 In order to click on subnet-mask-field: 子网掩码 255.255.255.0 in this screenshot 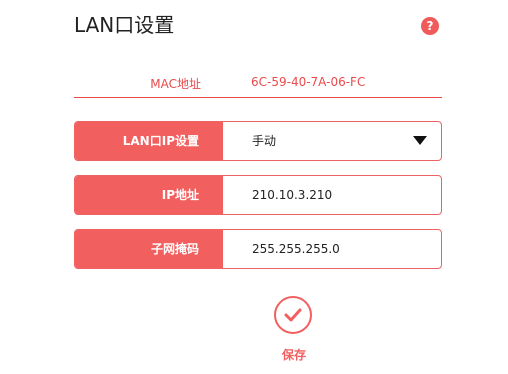, I will do `click(258, 249)`.